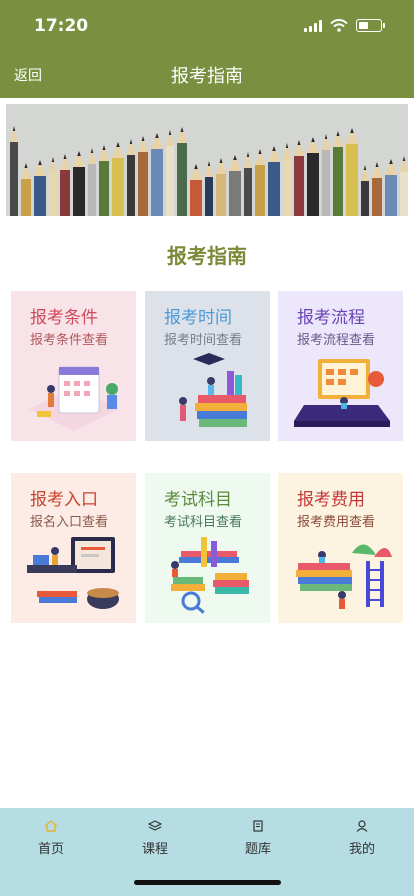  Describe the element at coordinates (362, 826) in the screenshot. I see `user-icon` at that location.